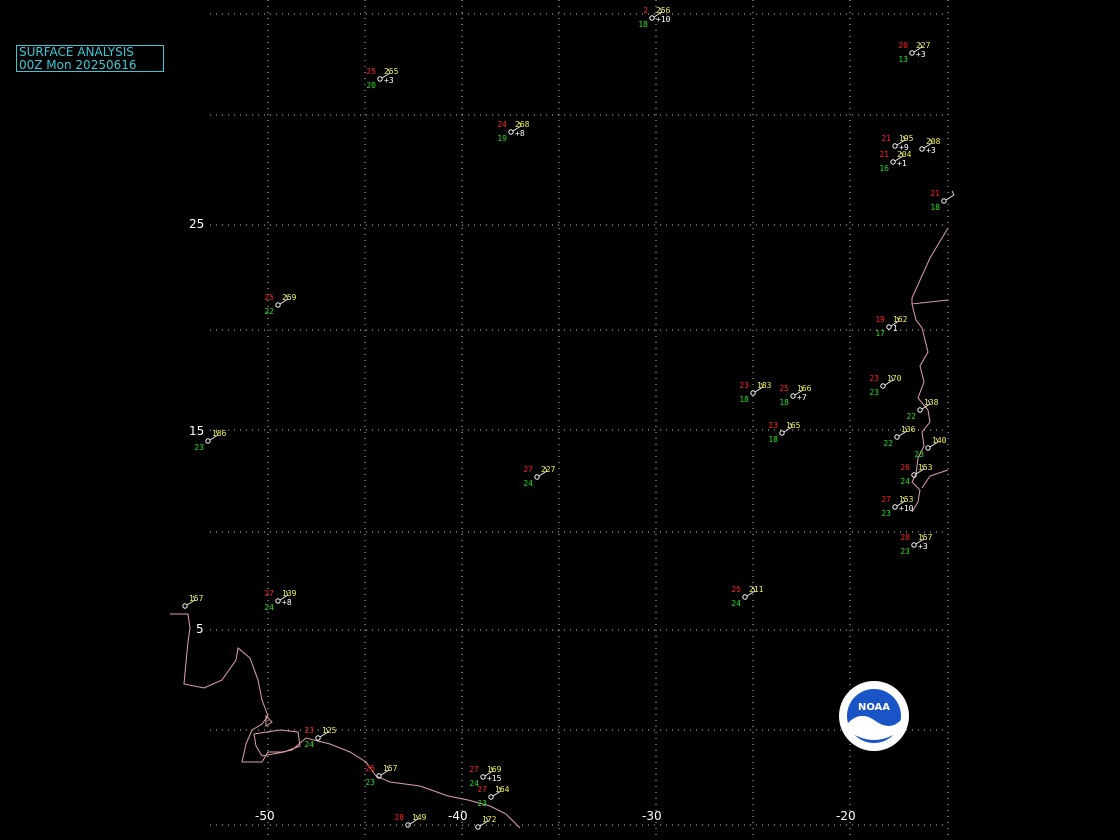 The width and height of the screenshot is (1120, 840). I want to click on station-plot: 172, so click(486, 822).